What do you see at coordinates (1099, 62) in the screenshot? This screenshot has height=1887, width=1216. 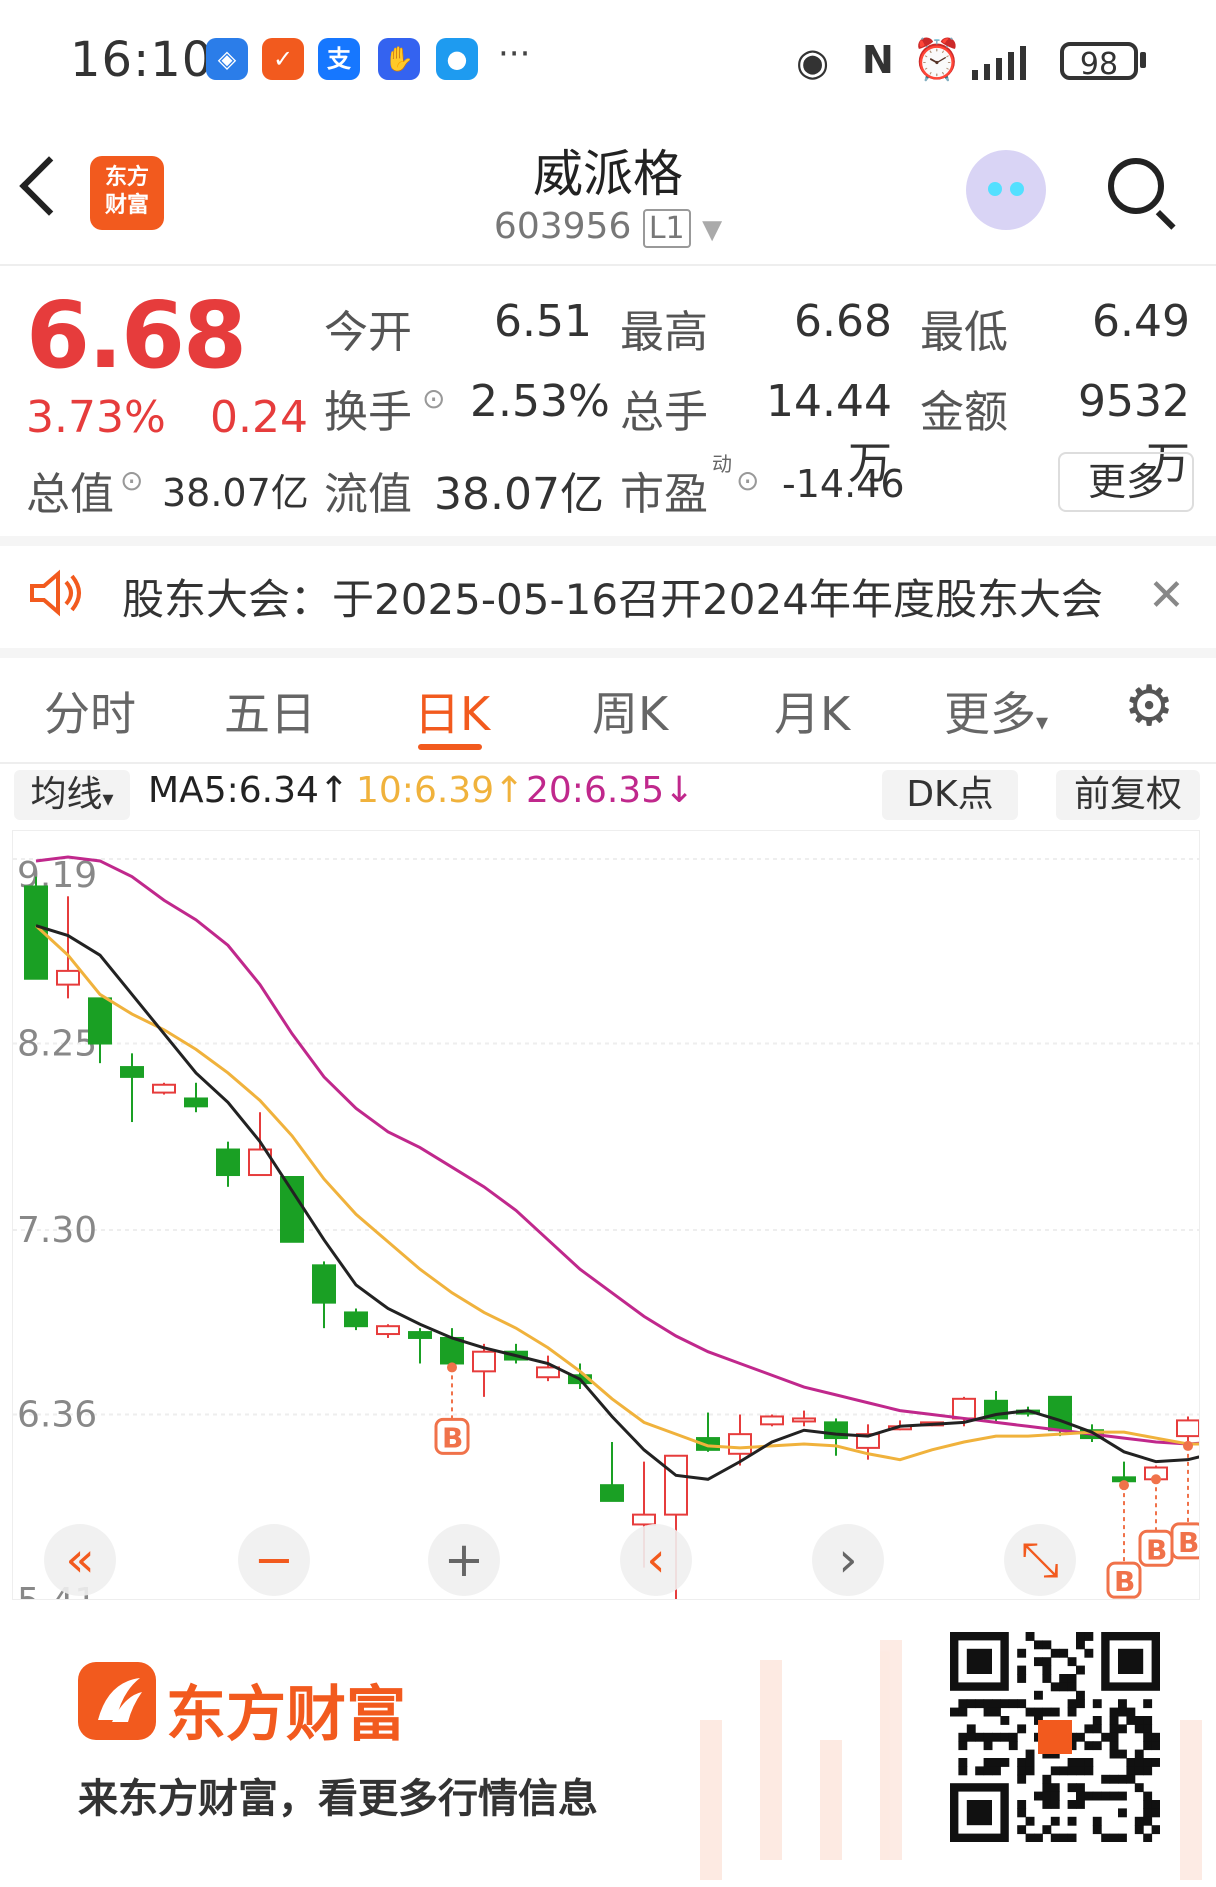 I see `battery-icon: 98` at bounding box center [1099, 62].